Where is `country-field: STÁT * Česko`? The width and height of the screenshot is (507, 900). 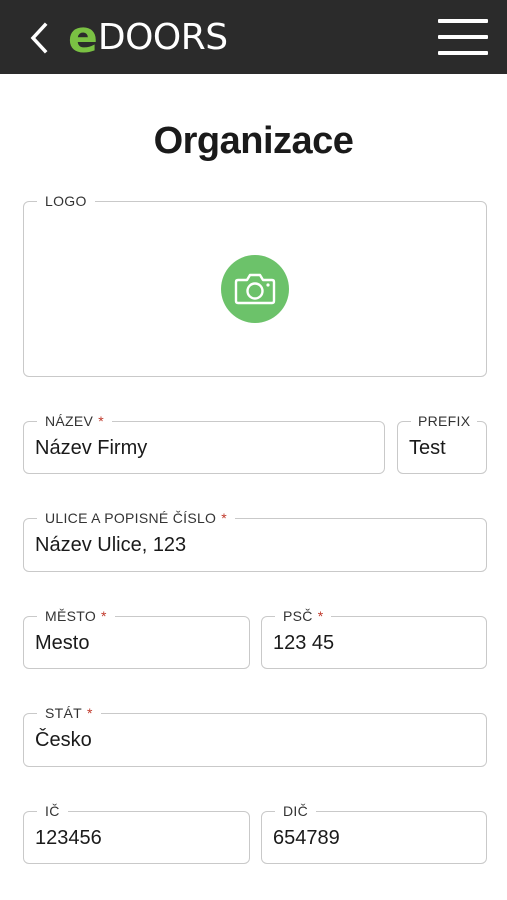
country-field: STÁT * Česko is located at coordinates (255, 736).